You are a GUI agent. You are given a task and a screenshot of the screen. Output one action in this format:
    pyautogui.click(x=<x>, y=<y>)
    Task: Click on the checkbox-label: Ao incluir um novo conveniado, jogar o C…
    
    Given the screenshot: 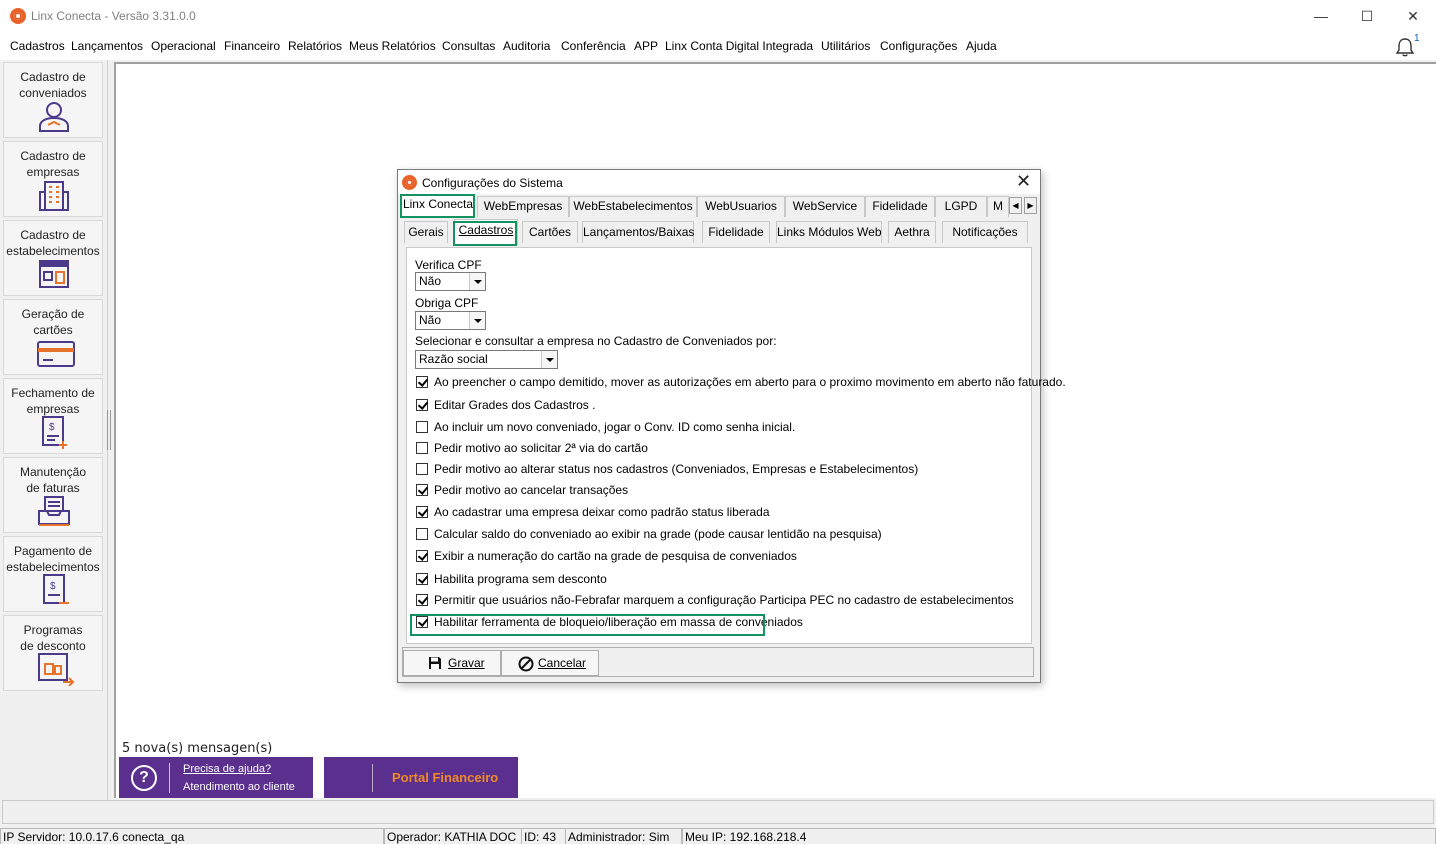 What is the action you would take?
    pyautogui.click(x=615, y=427)
    